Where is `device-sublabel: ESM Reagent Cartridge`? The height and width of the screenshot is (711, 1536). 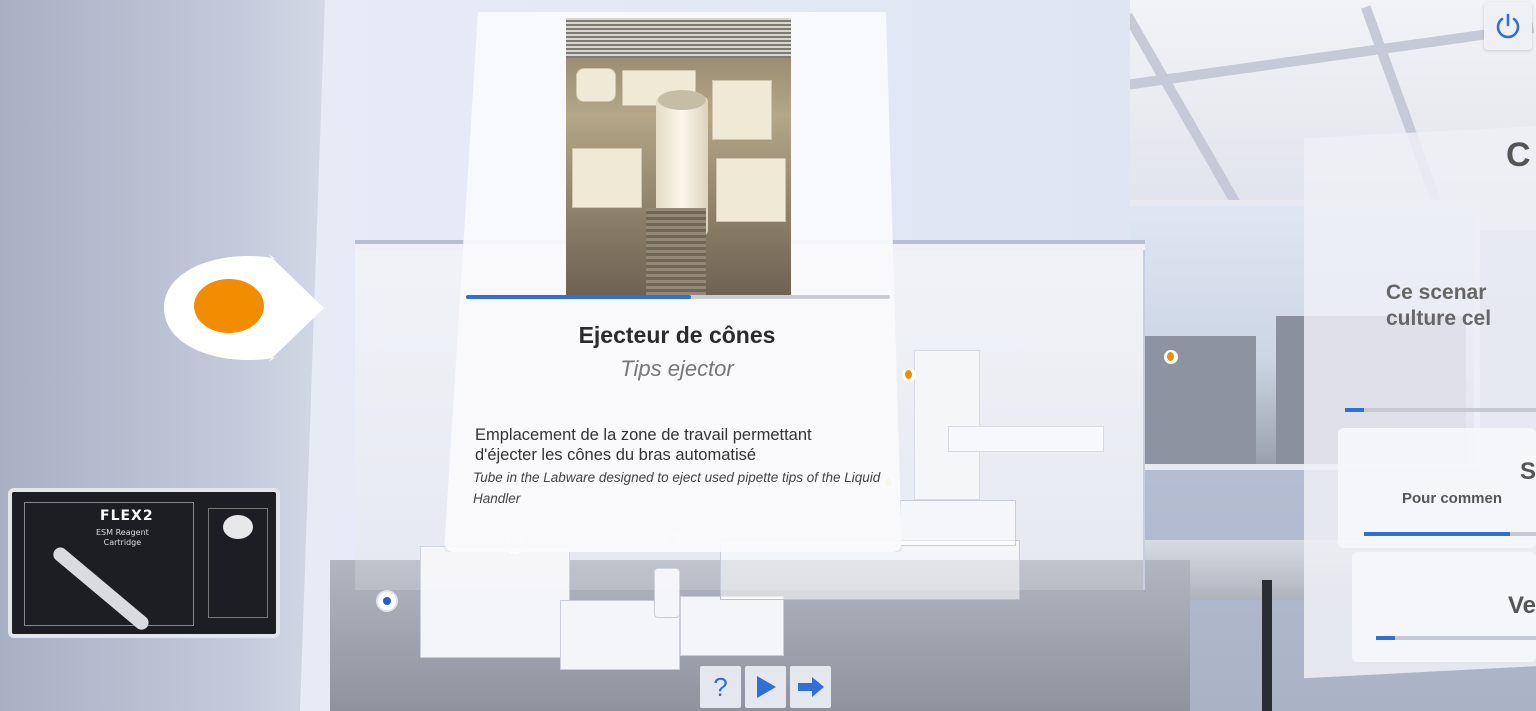
device-sublabel: ESM Reagent Cartridge is located at coordinates (122, 537).